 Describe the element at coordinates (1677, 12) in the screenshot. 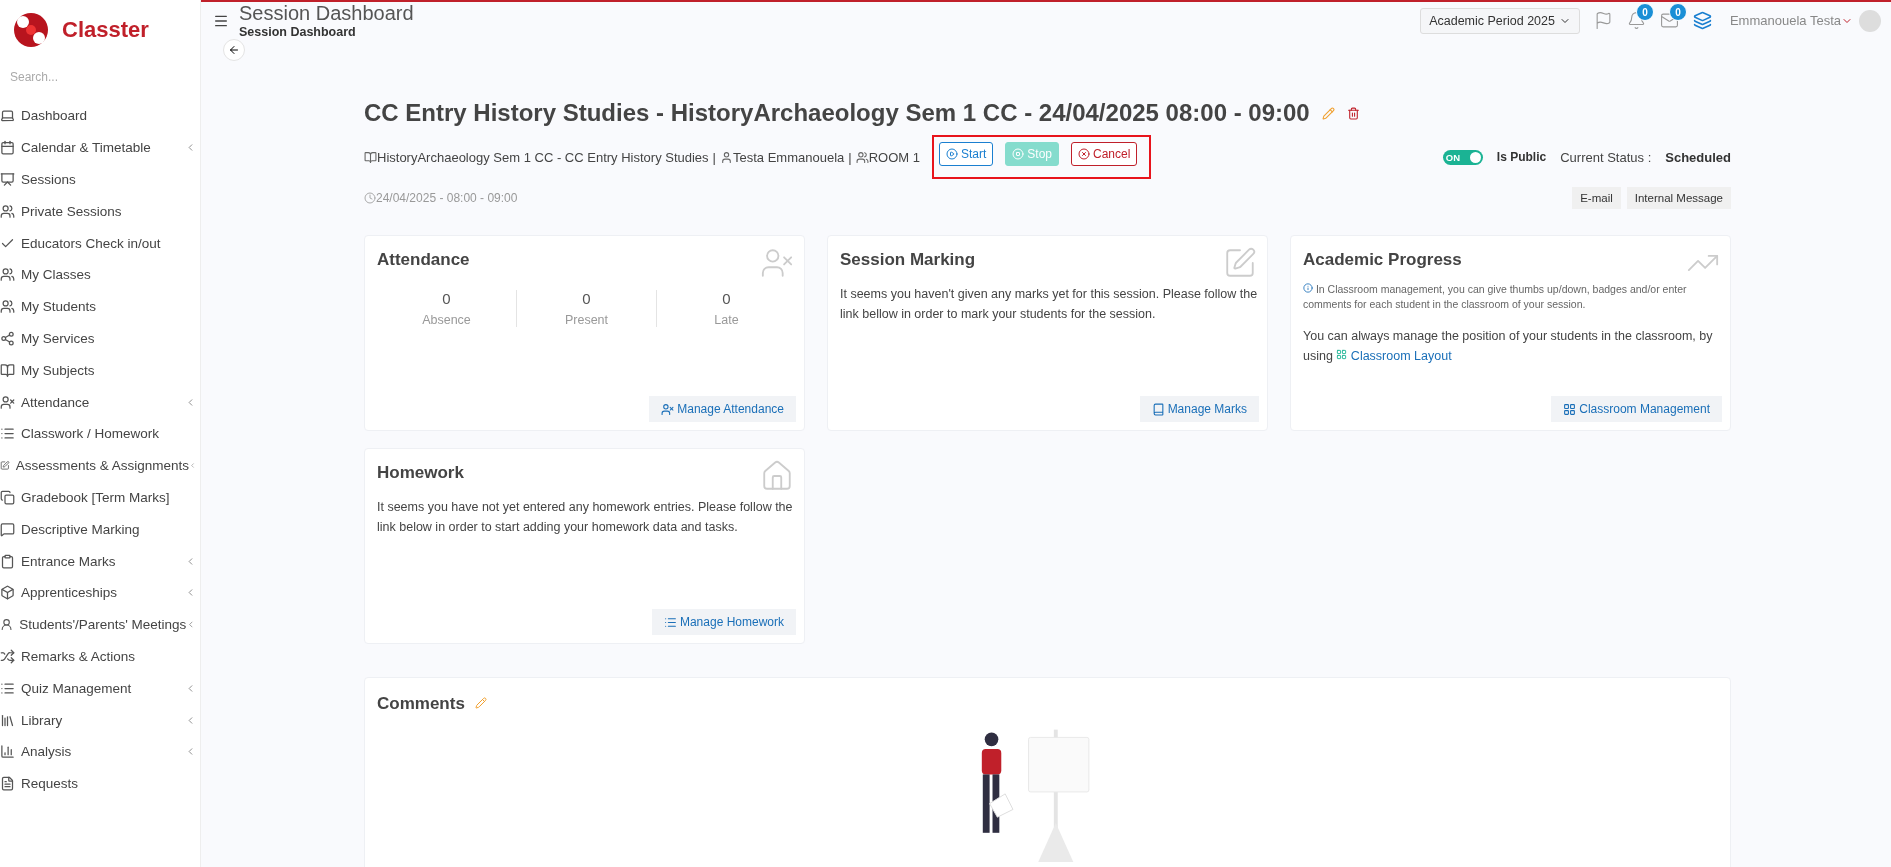

I see `message-count: 0` at that location.